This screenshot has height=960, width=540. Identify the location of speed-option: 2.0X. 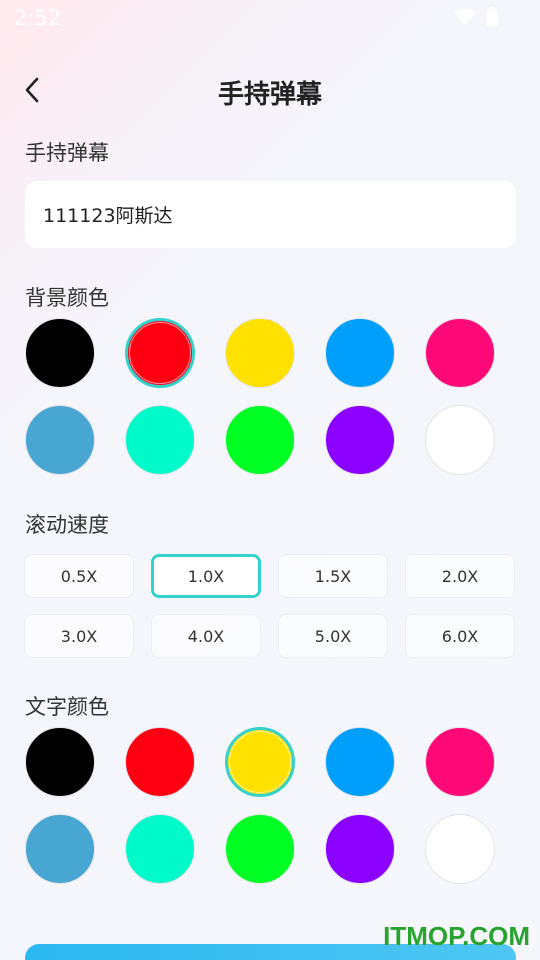
(460, 576).